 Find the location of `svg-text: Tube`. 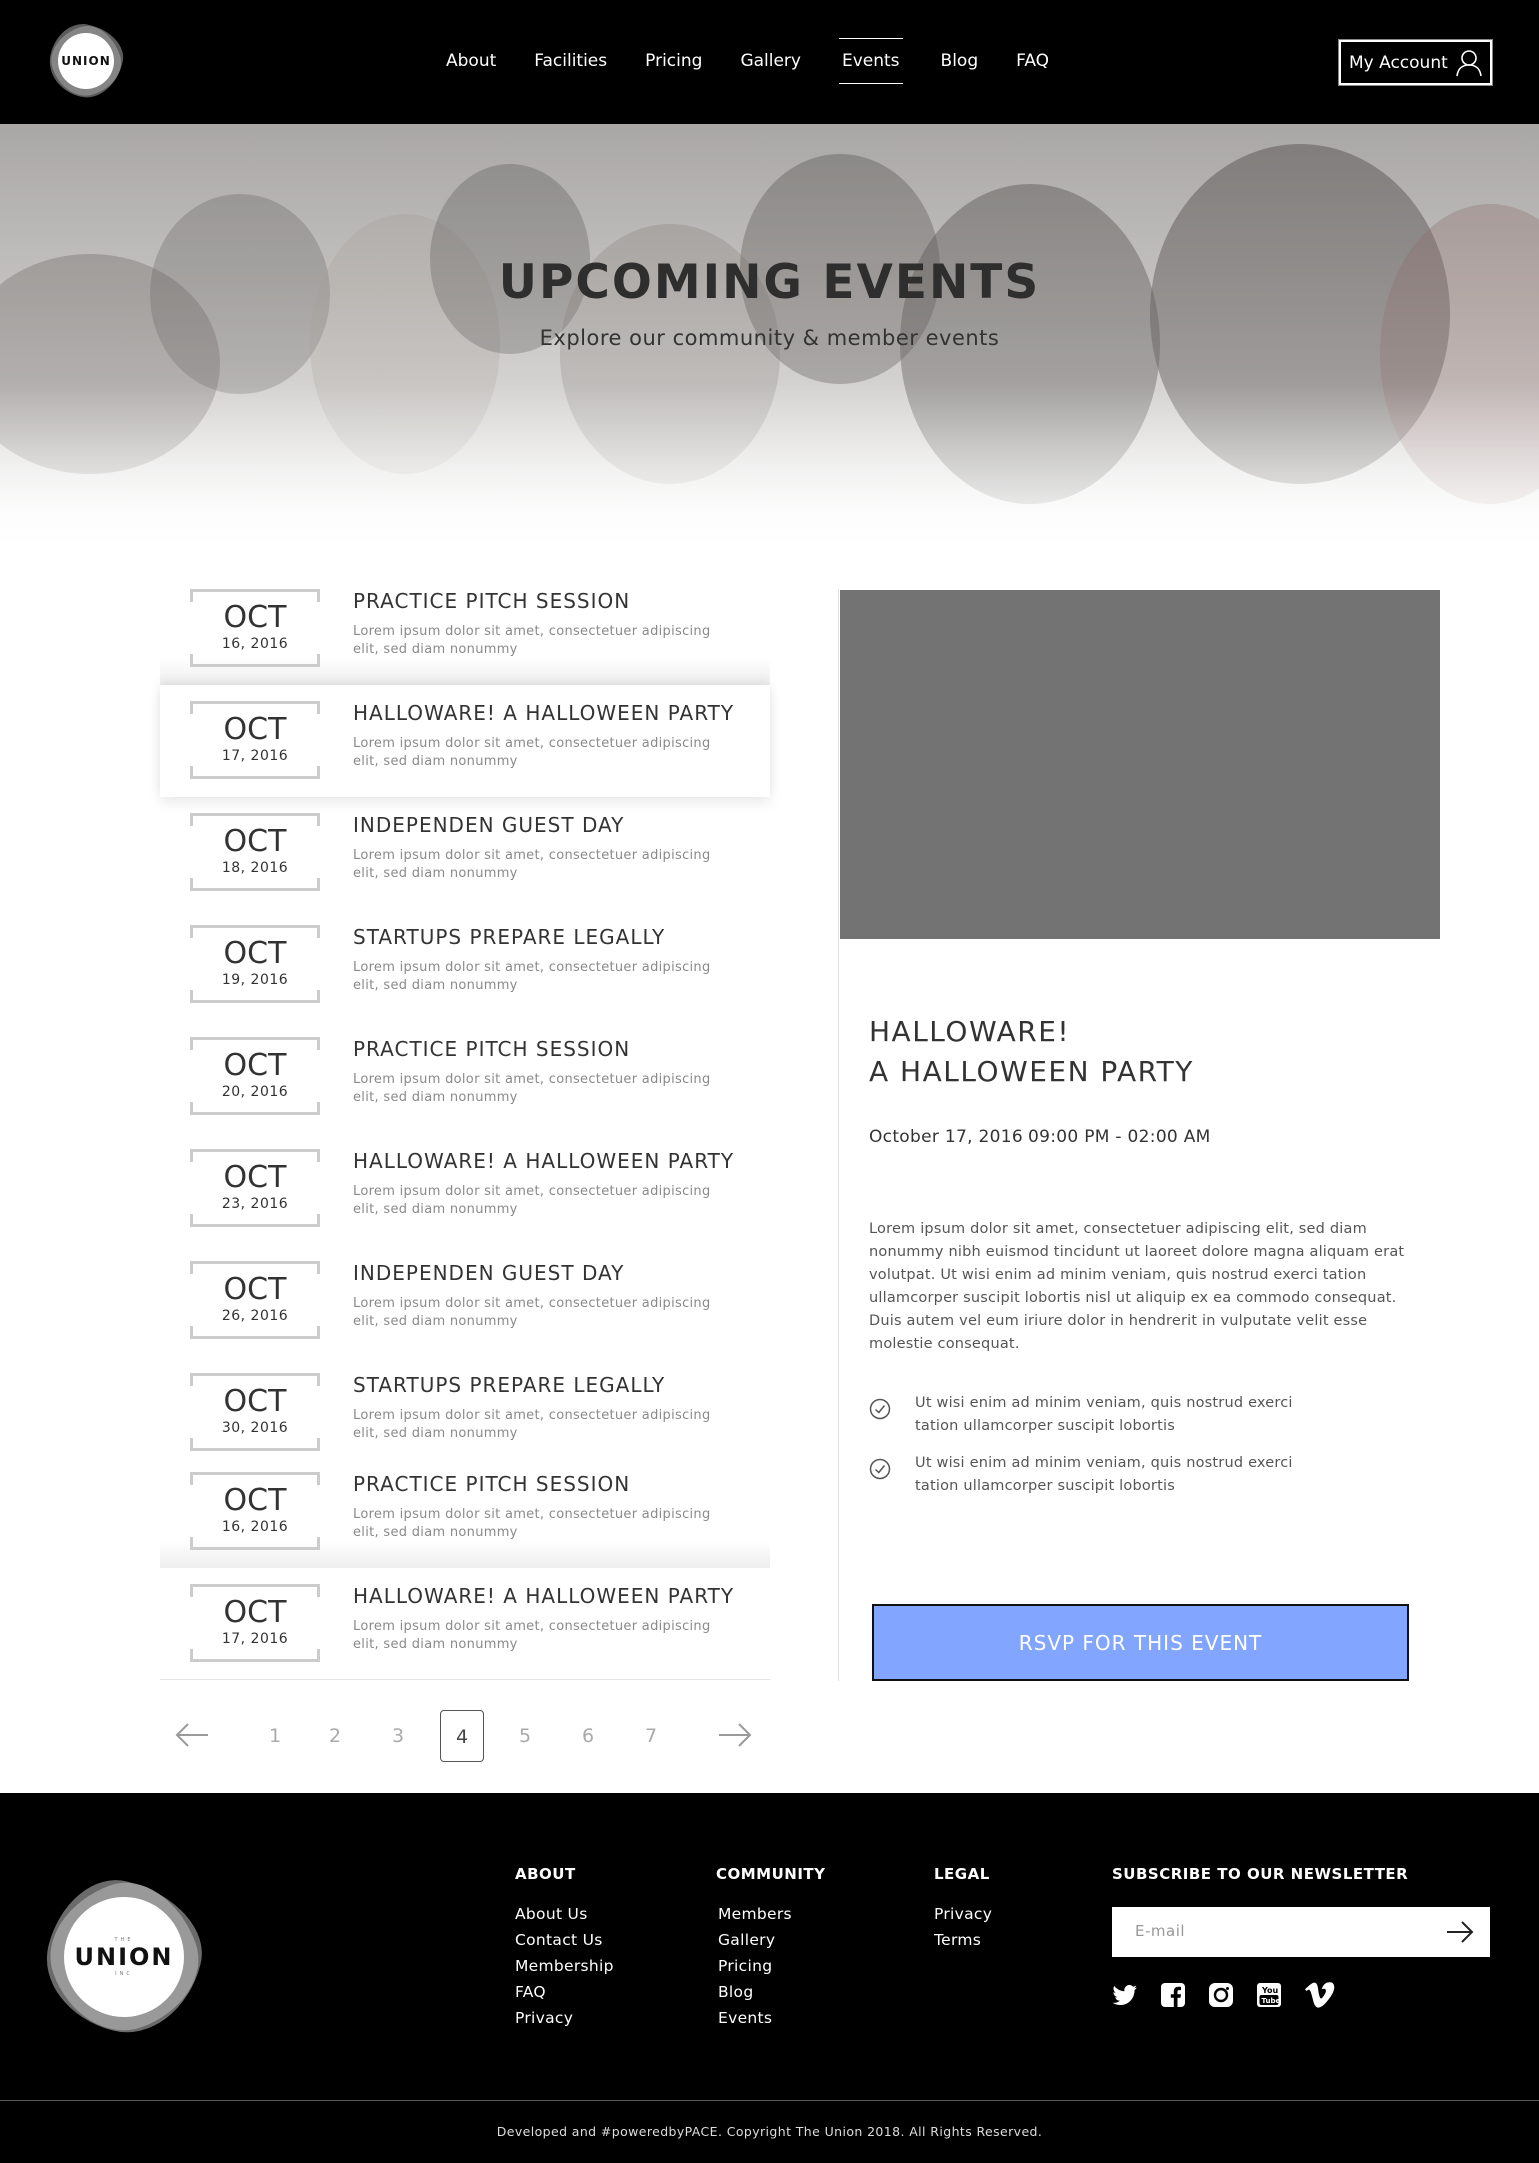

svg-text: Tube is located at coordinates (1271, 2001).